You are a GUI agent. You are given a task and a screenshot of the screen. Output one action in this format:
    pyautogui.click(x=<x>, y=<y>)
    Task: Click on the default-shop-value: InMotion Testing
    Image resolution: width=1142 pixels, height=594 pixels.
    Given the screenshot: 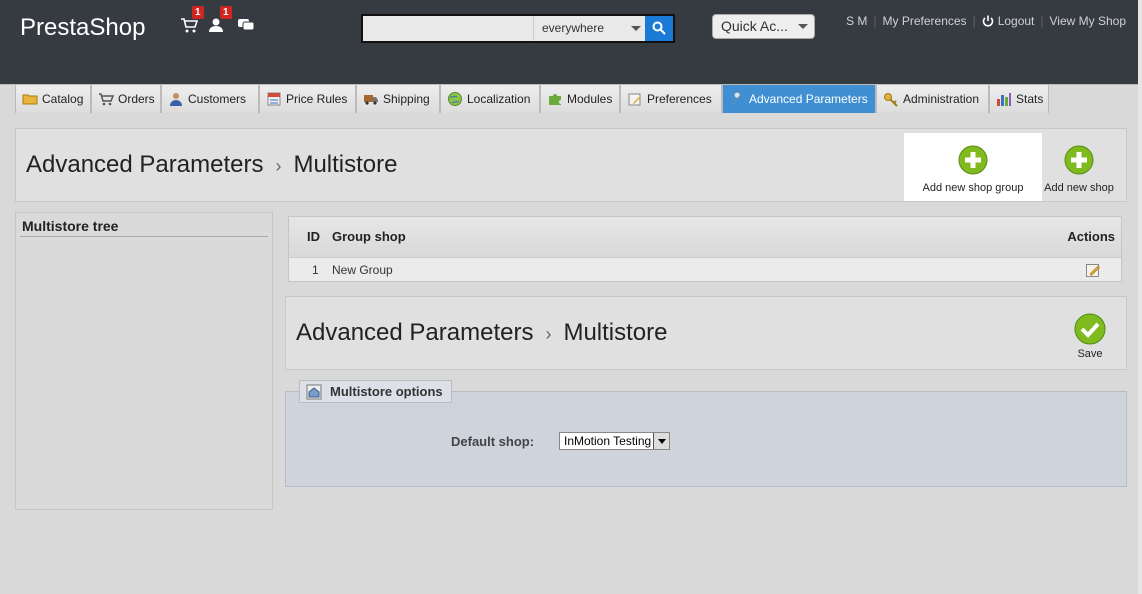 What is the action you would take?
    pyautogui.click(x=608, y=441)
    